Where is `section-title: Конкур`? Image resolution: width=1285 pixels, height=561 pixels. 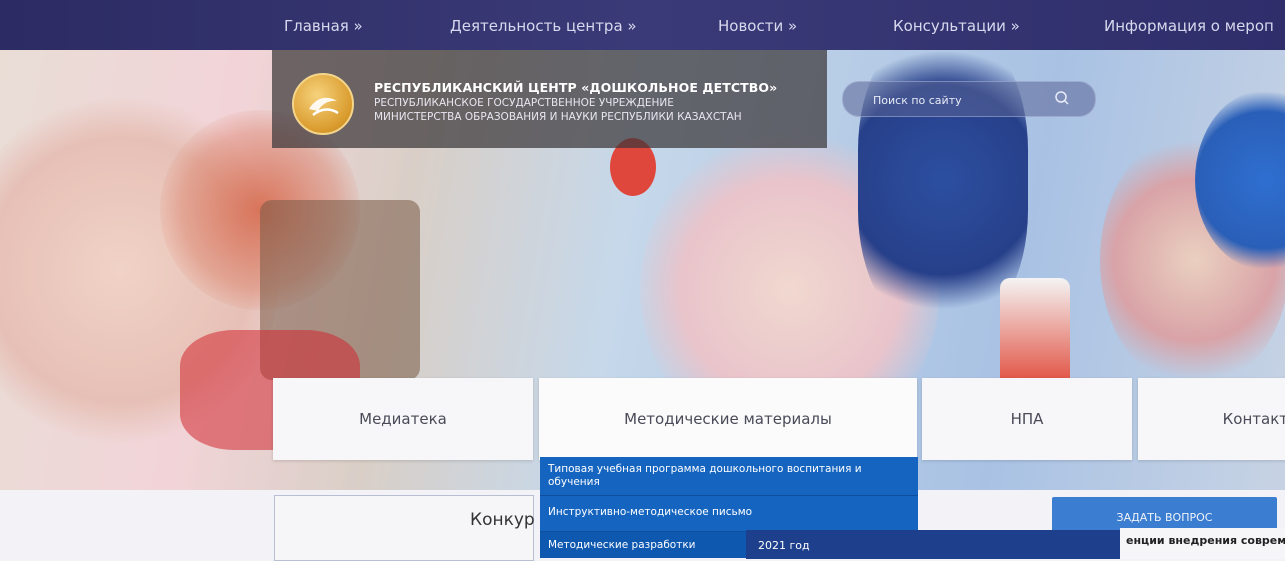
section-title: Конкур is located at coordinates (502, 520).